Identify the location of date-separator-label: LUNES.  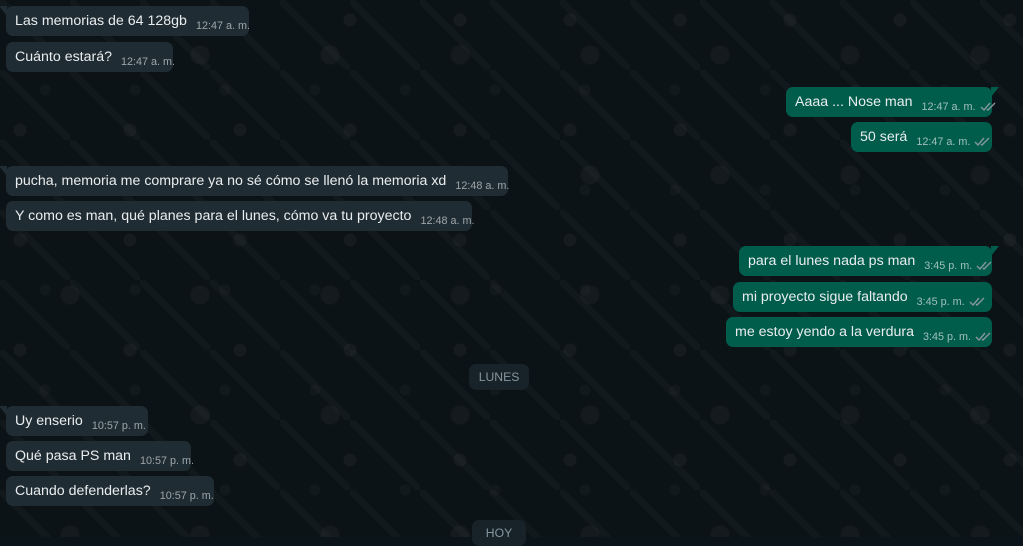
(499, 377).